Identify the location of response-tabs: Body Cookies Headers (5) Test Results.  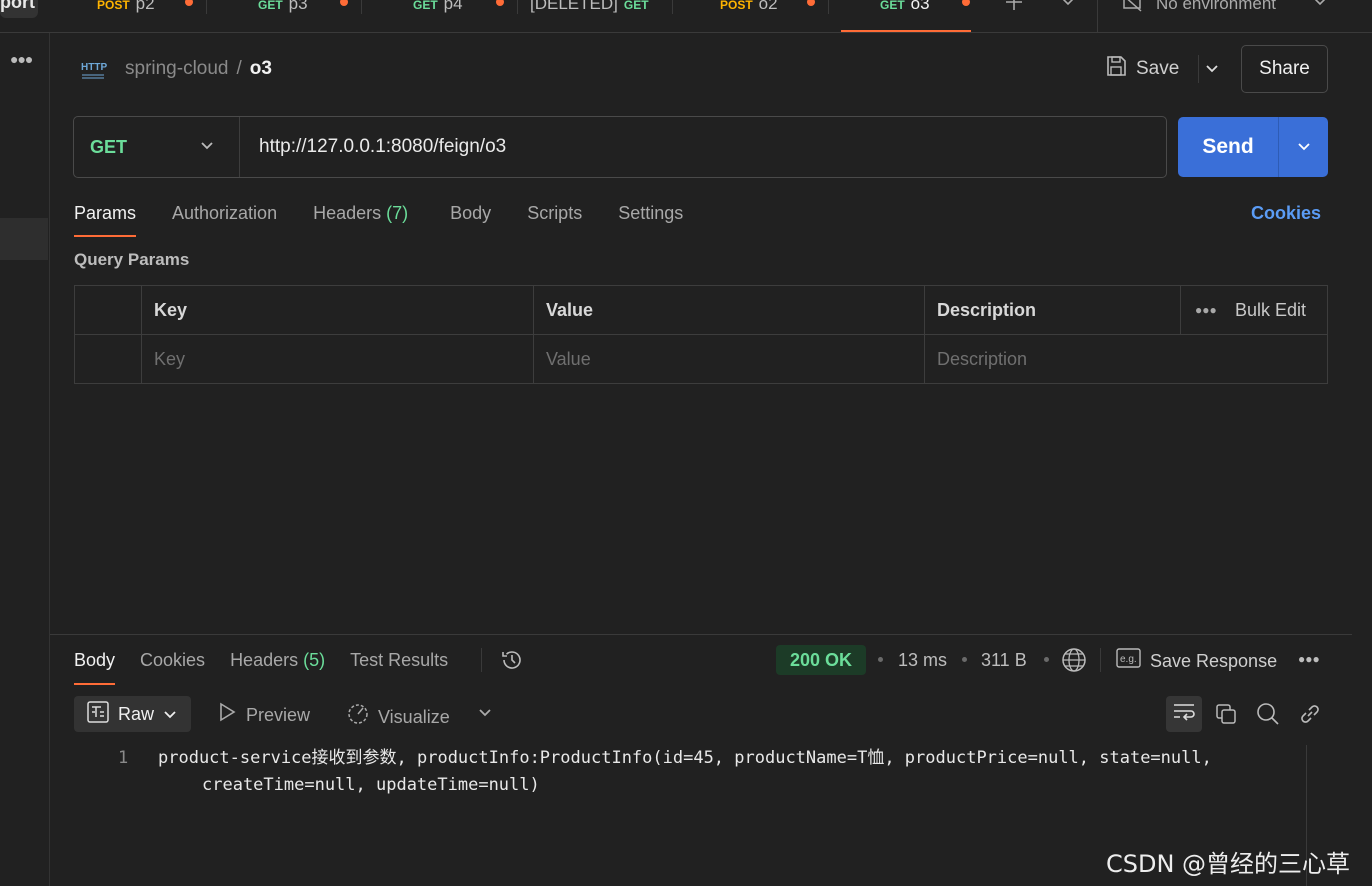
(261, 666).